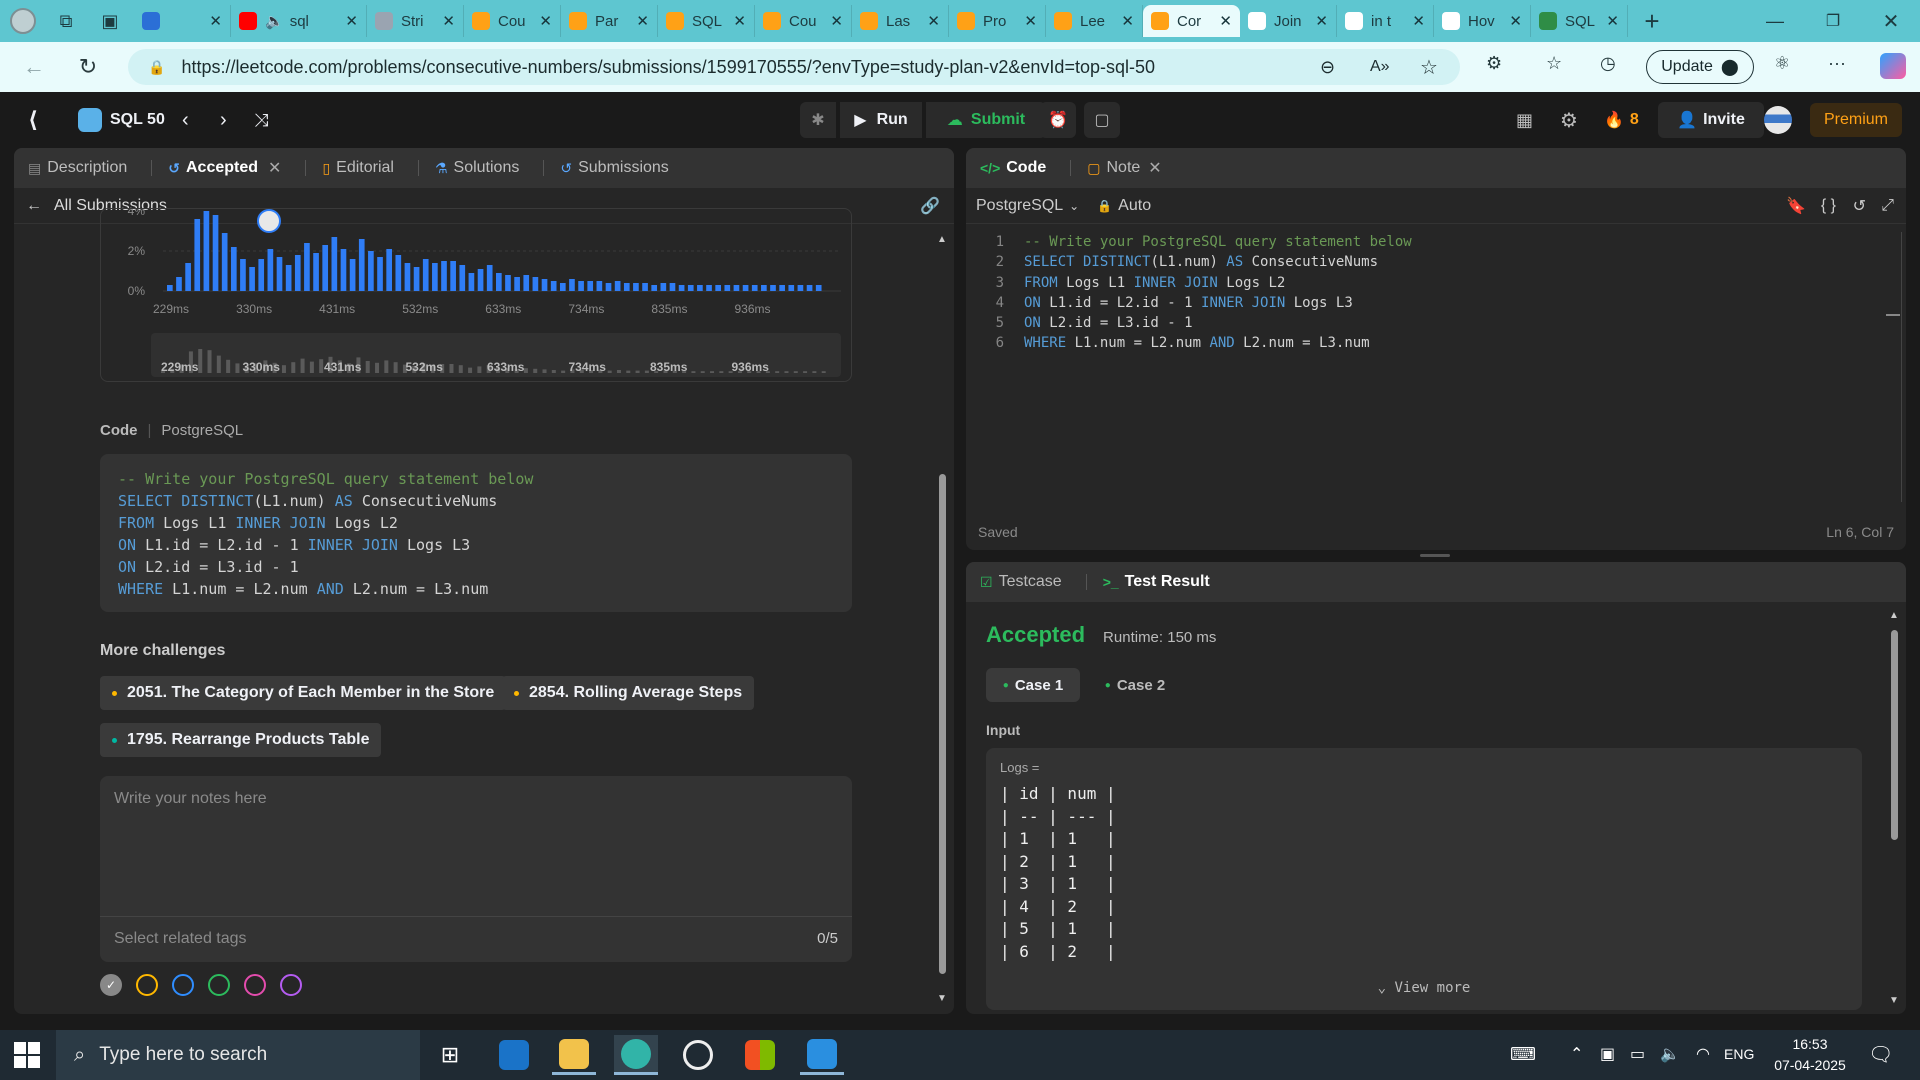  What do you see at coordinates (185, 120) in the screenshot?
I see `prev-problem-icon: ‹` at bounding box center [185, 120].